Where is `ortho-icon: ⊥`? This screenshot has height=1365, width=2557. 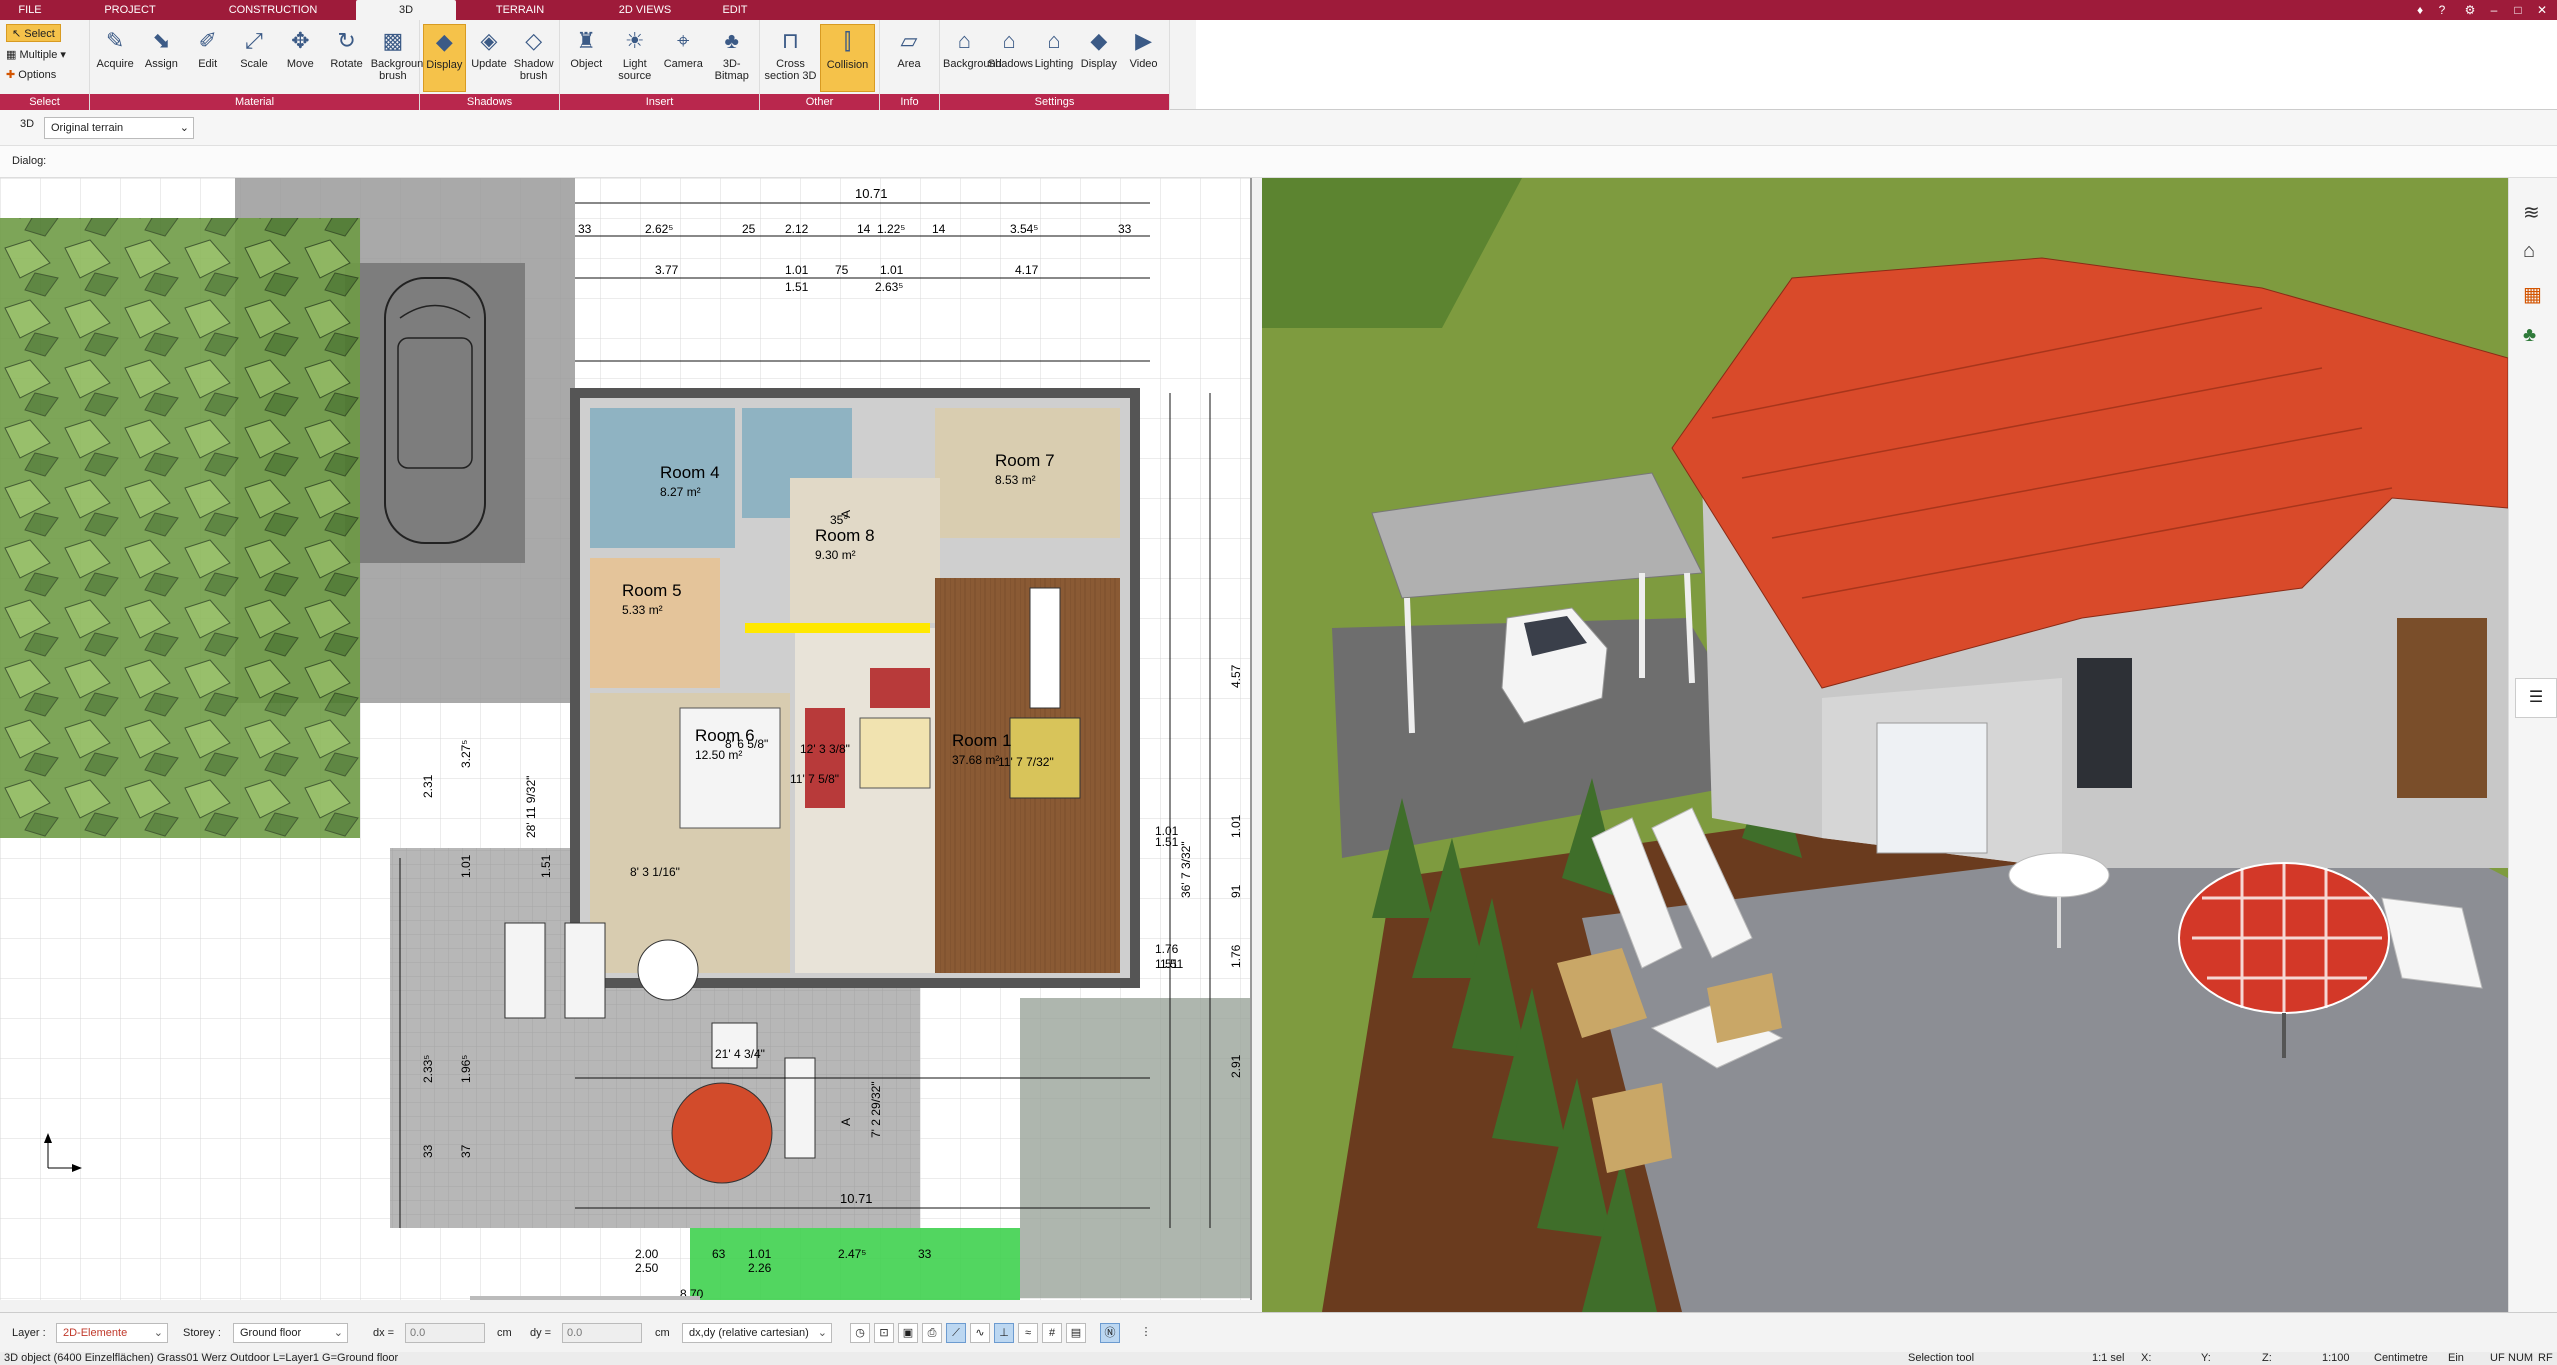 ortho-icon: ⊥ is located at coordinates (1004, 1333).